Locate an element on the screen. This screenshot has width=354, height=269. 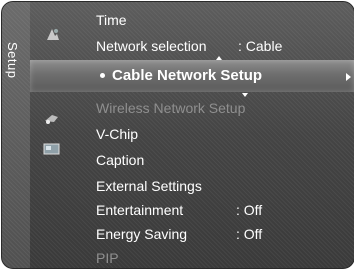
menu-item-label: Time is located at coordinates (111, 20).